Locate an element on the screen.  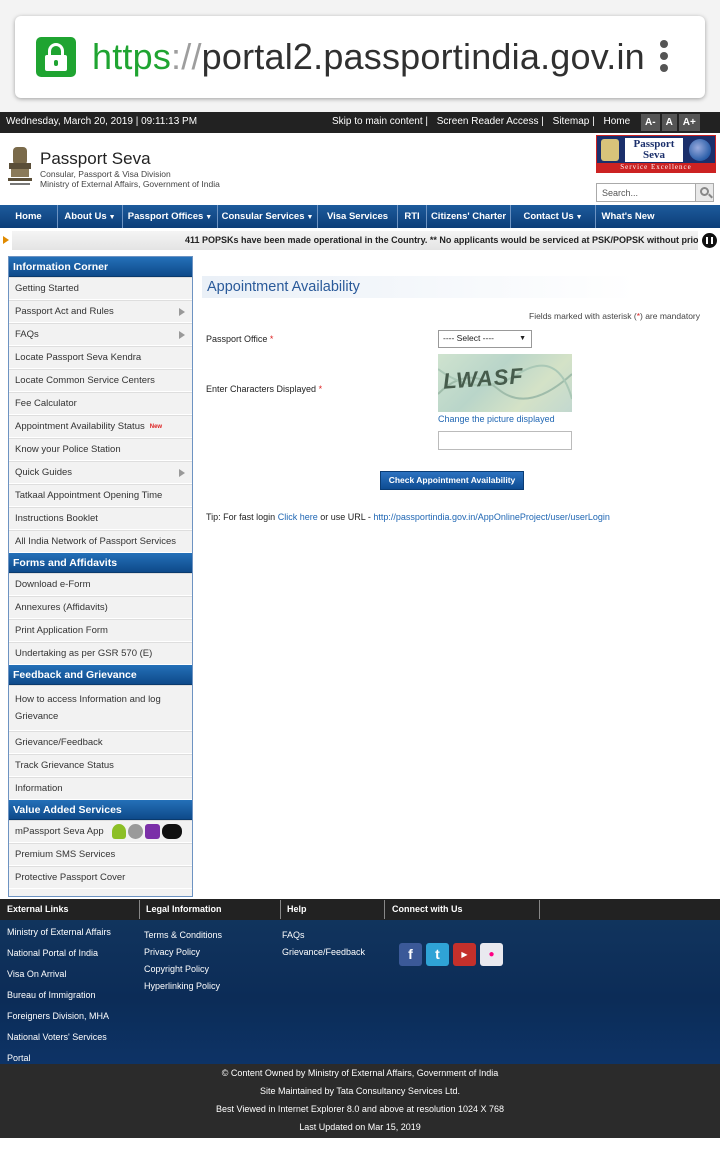
nav-passport-offices: Passport Offices ▼ is located at coordinates (170, 216).